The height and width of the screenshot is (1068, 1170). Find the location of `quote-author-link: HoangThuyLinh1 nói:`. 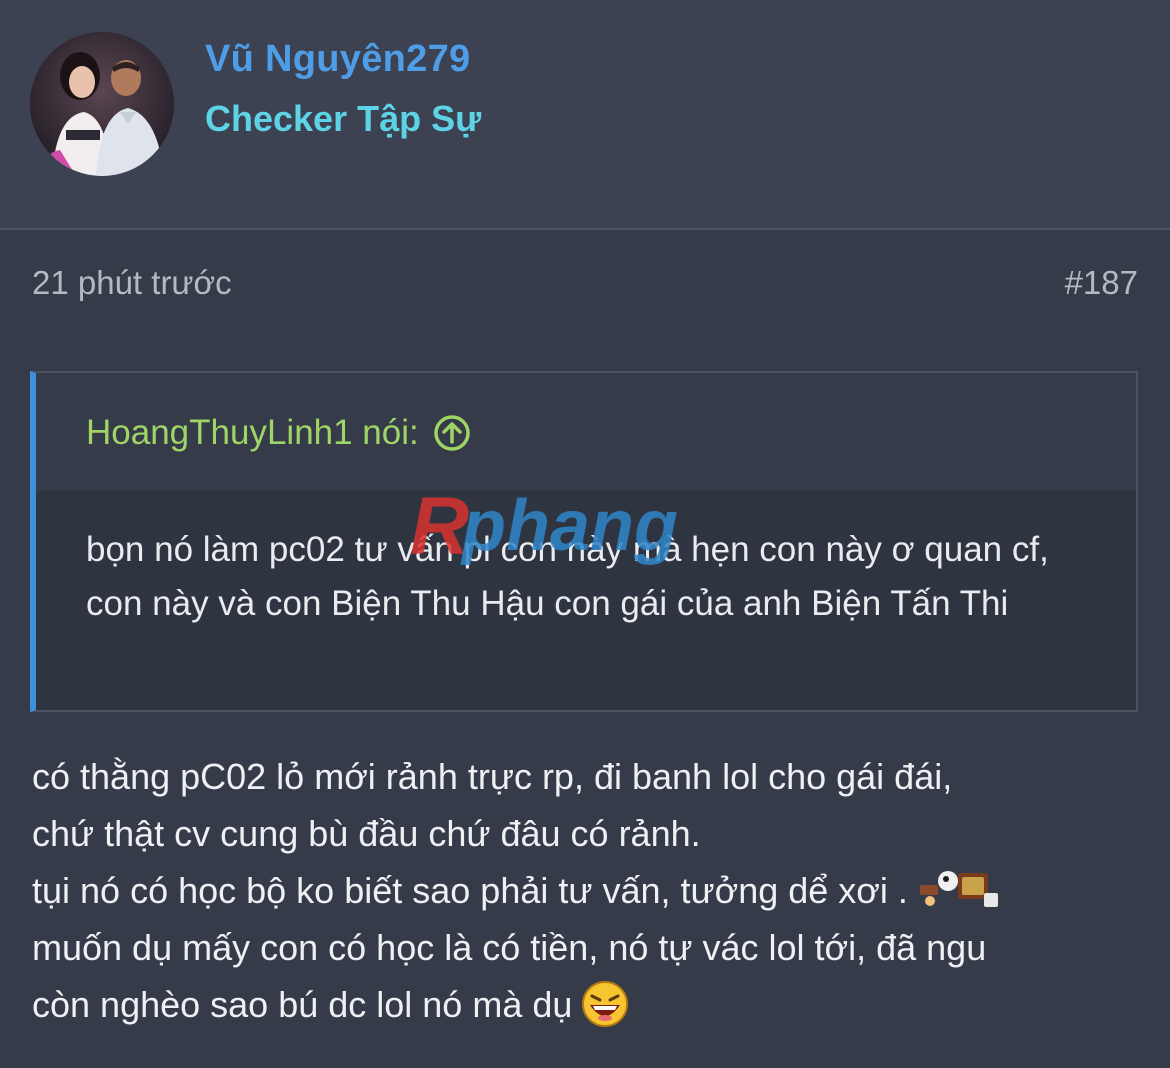

quote-author-link: HoangThuyLinh1 nói: is located at coordinates (278, 433).